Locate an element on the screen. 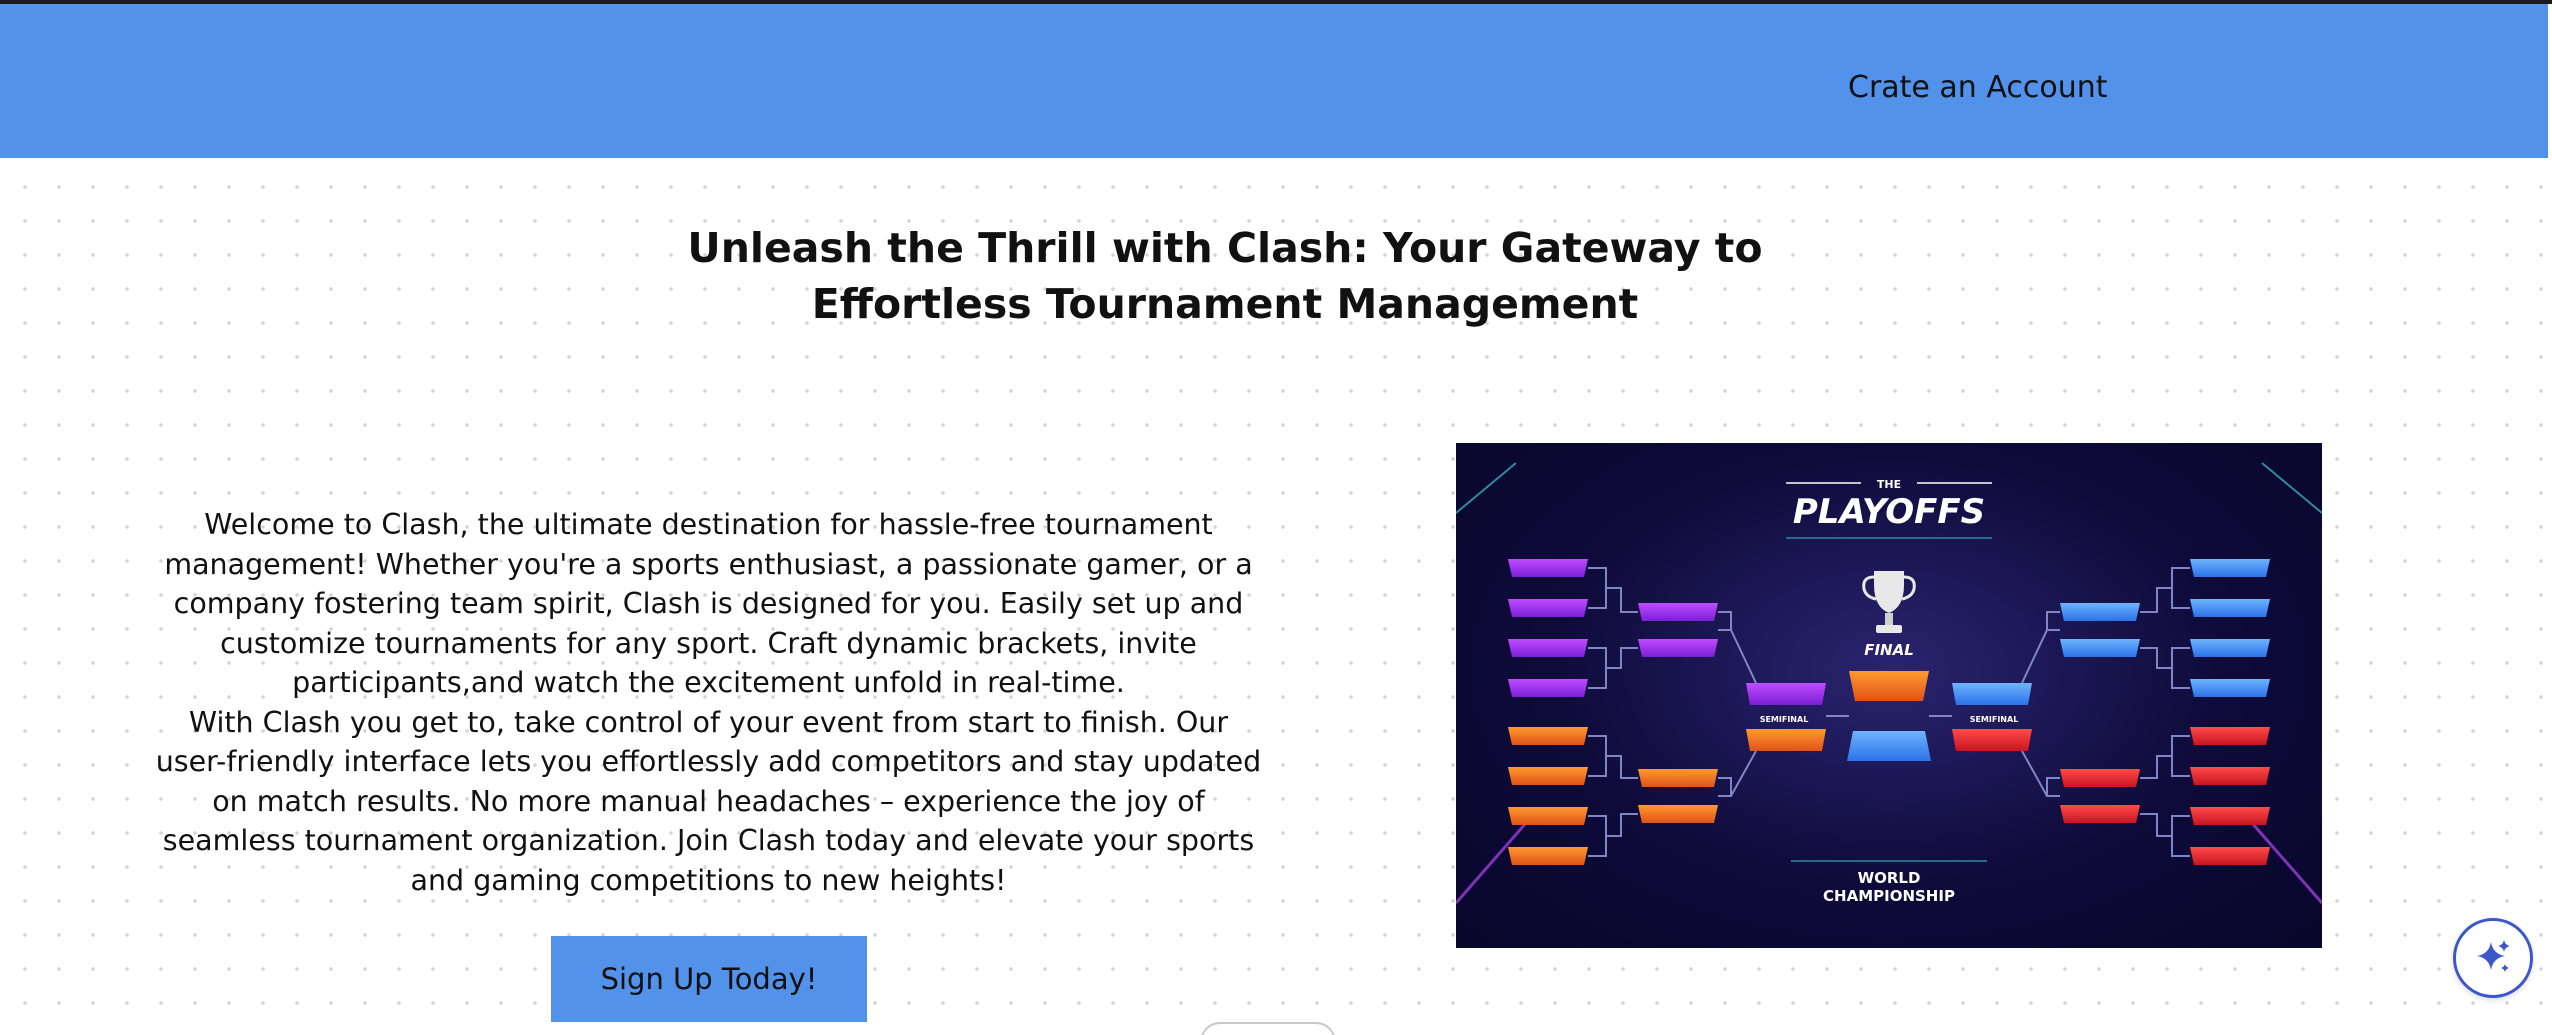  sparkle-icon is located at coordinates (2493, 956).